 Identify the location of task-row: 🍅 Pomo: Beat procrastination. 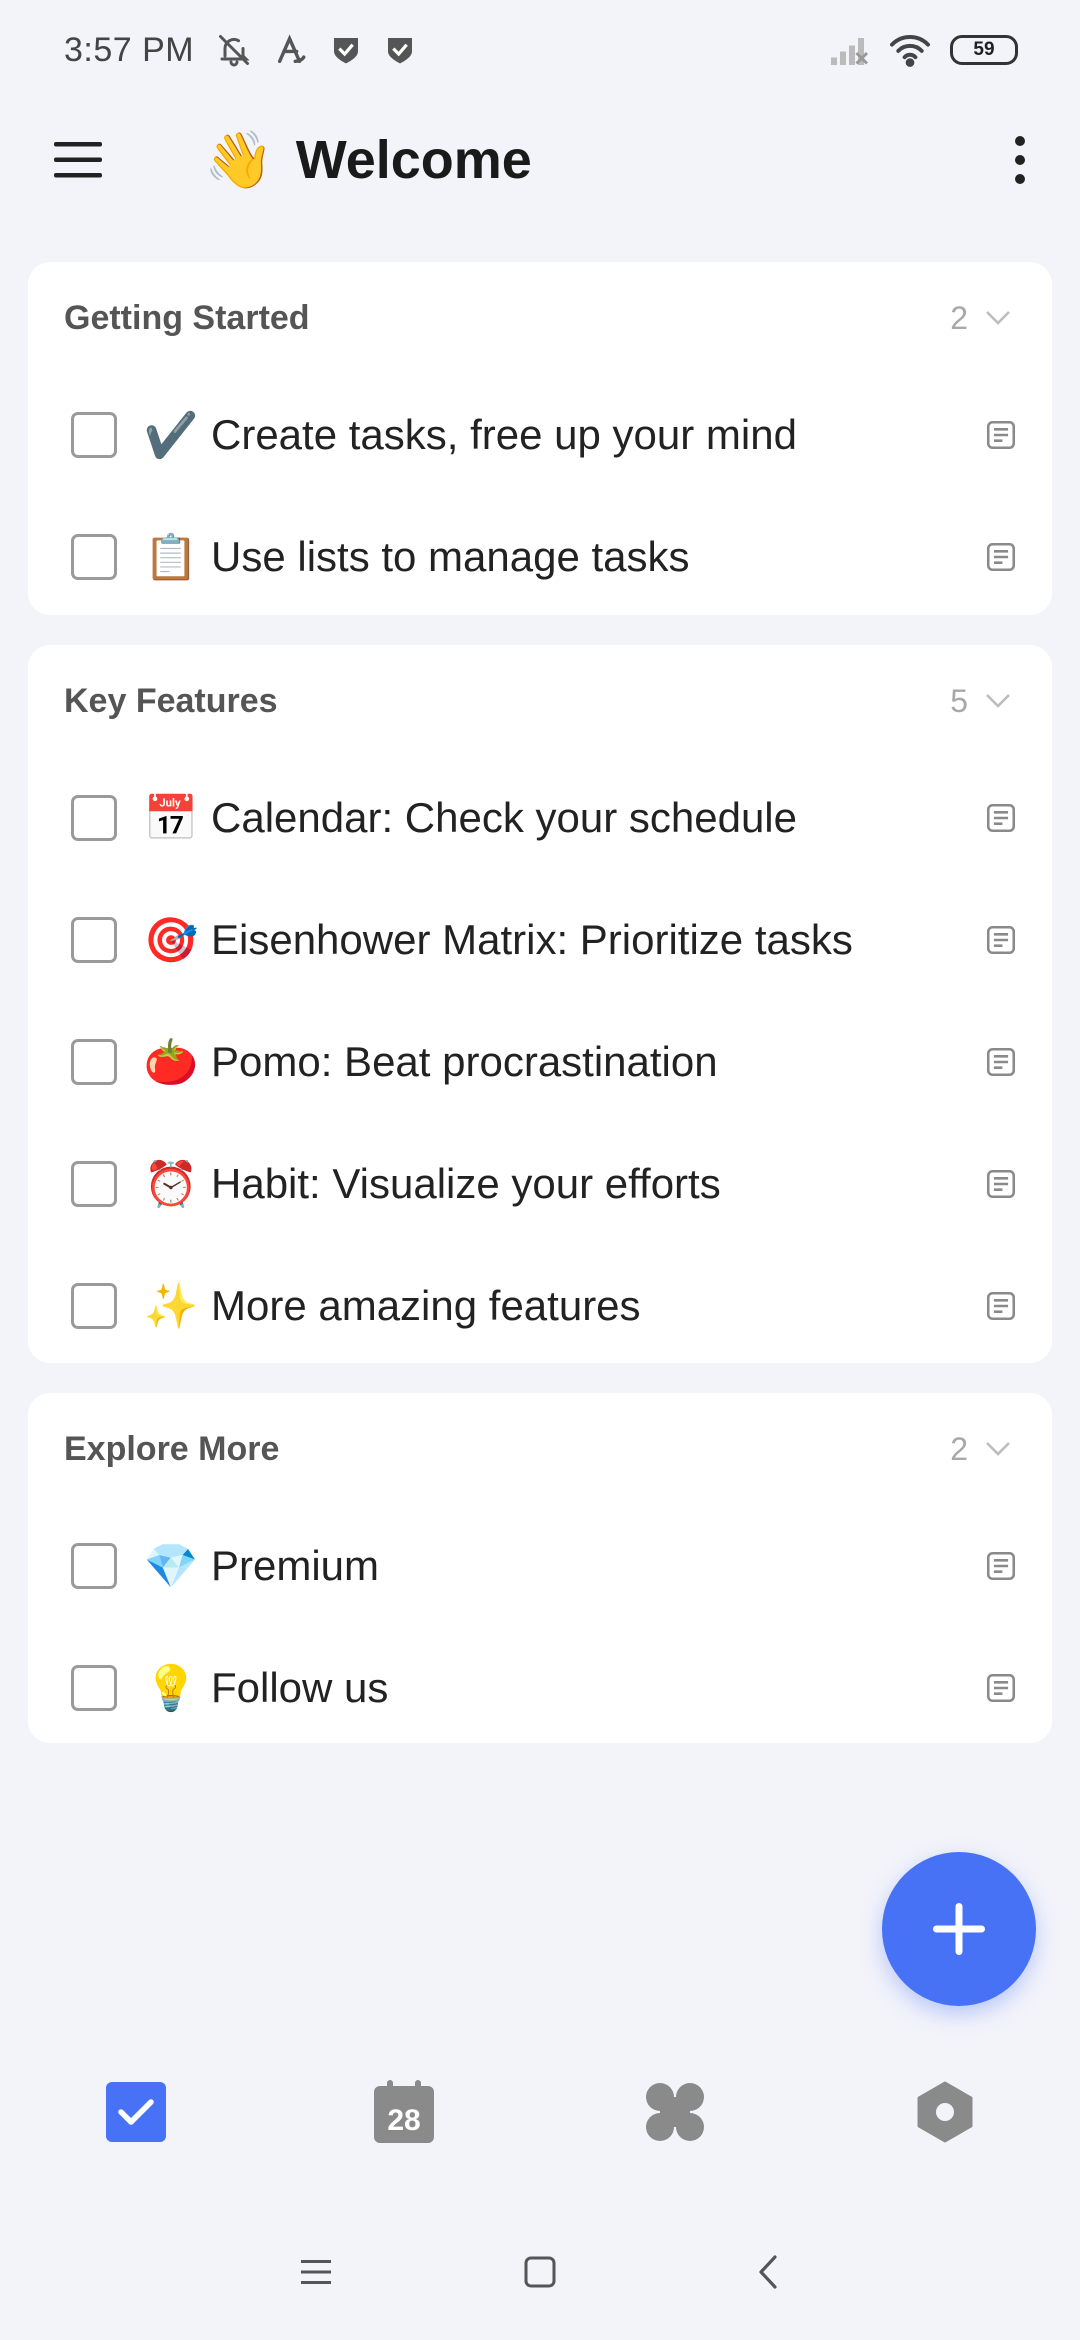
(540, 1062).